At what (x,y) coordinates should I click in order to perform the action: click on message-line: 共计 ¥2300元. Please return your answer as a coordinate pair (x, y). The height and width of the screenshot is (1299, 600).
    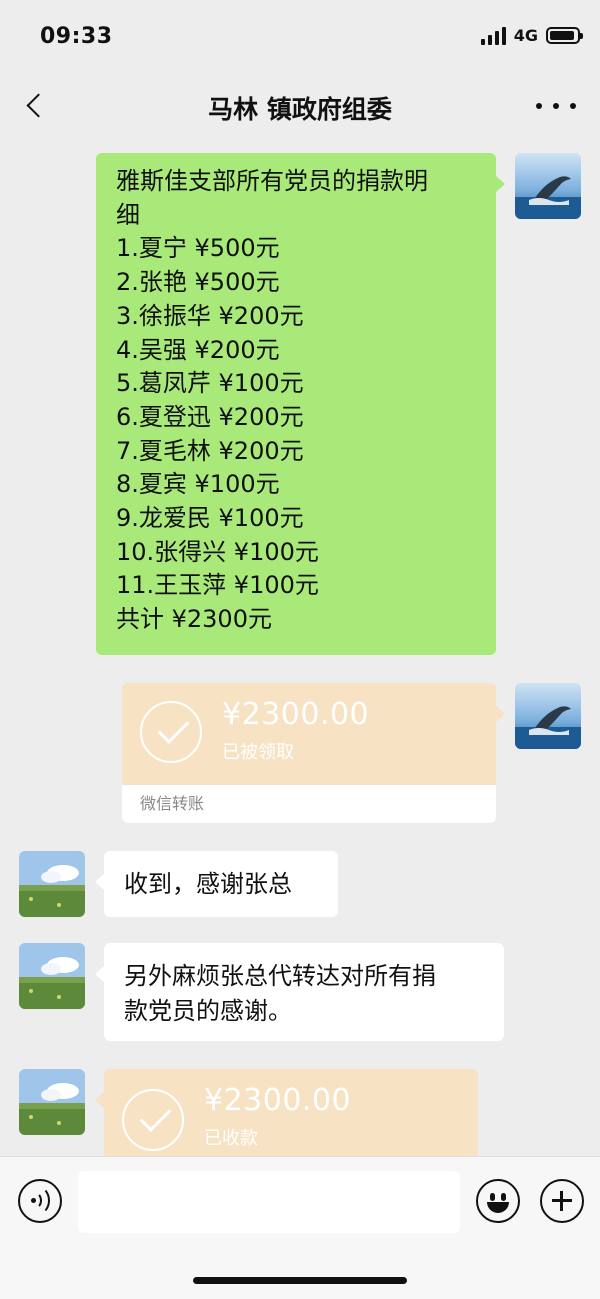
    Looking at the image, I should click on (194, 619).